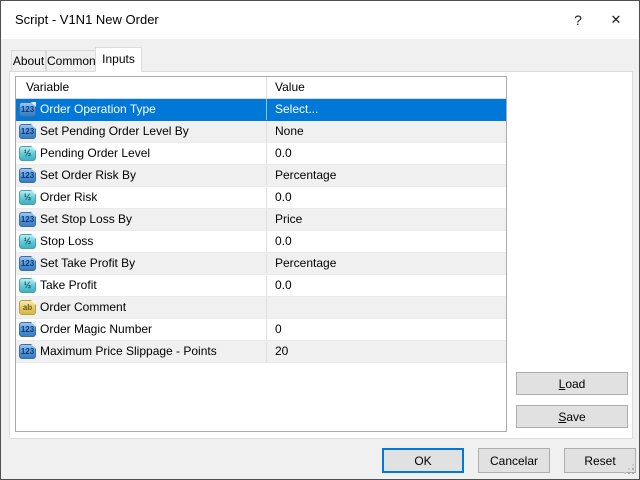 This screenshot has width=640, height=480. Describe the element at coordinates (27, 307) in the screenshot. I see `string-type-icon: ab` at that location.